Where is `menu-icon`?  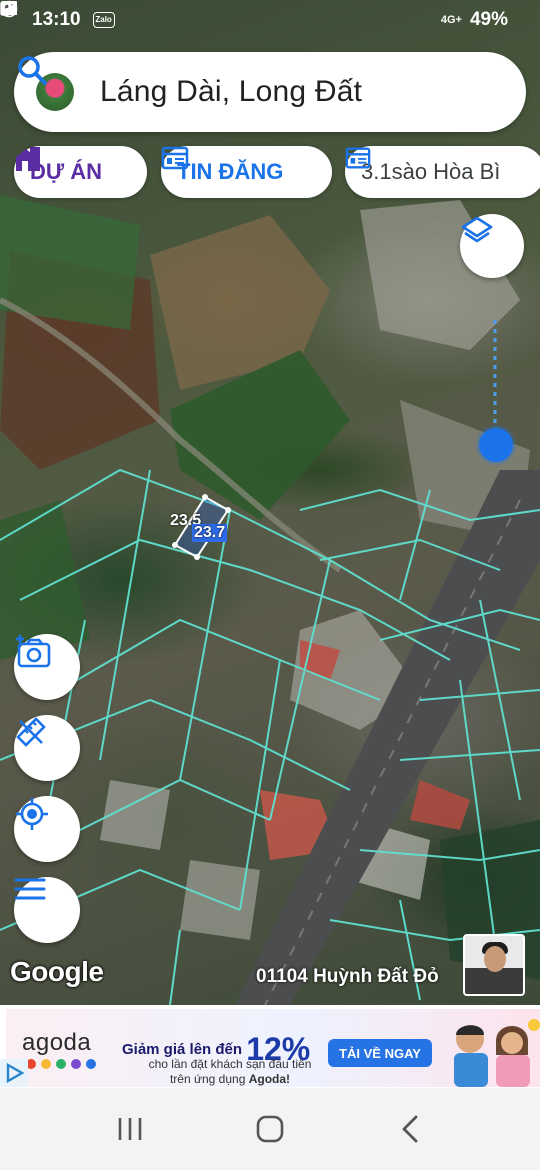
menu-icon is located at coordinates (30, 889).